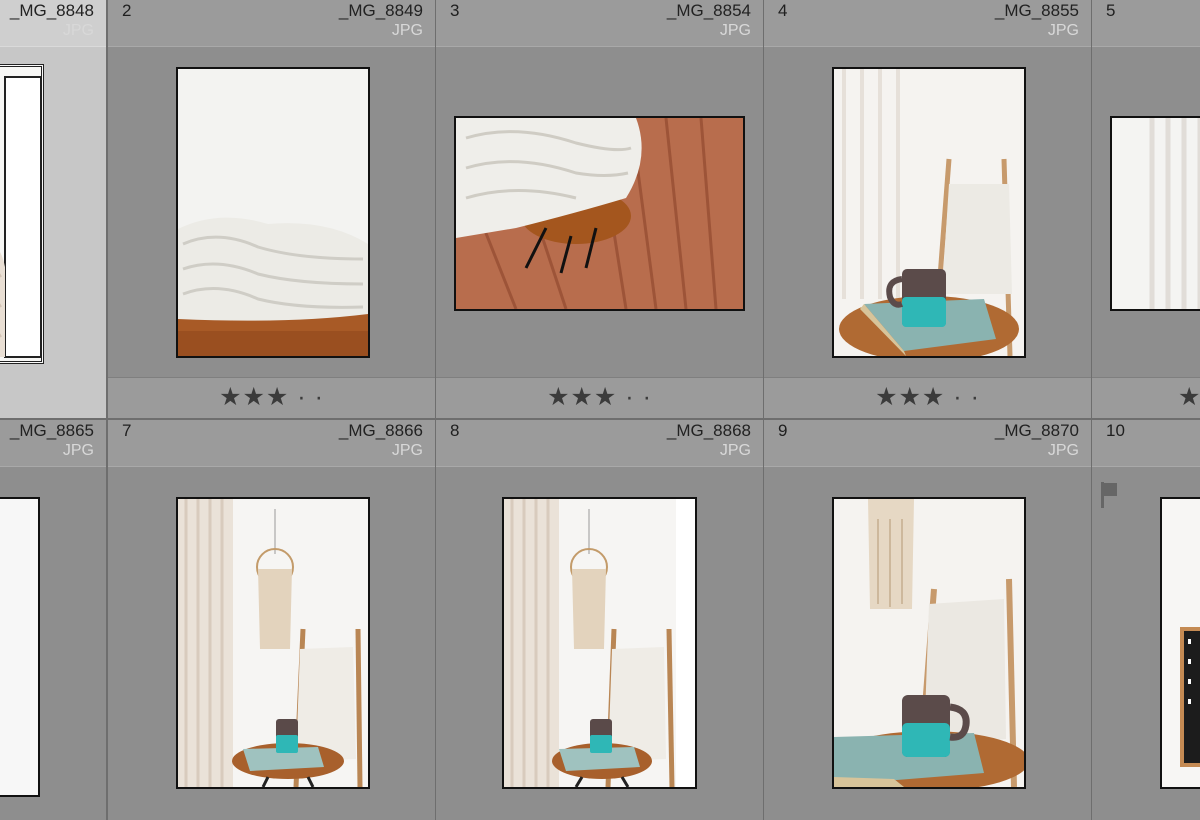 The height and width of the screenshot is (820, 1200). I want to click on cell-index: 7, so click(127, 430).